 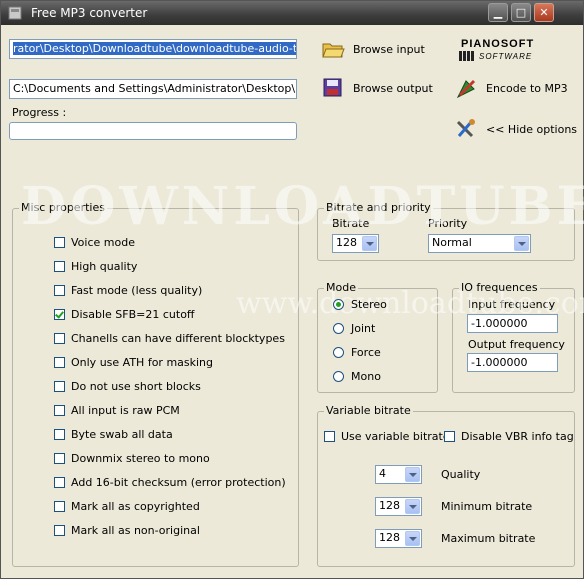 What do you see at coordinates (124, 314) in the screenshot?
I see `misc-option: Disable SFB=21 cutoff` at bounding box center [124, 314].